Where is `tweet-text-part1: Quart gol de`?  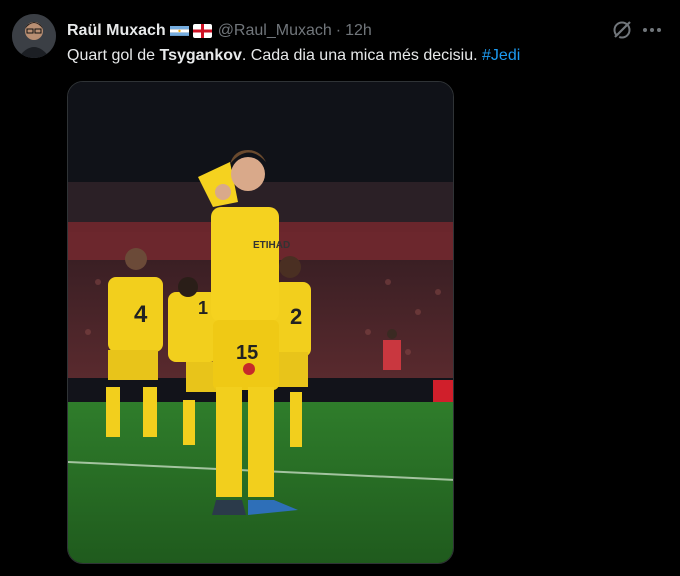
tweet-text-part1: Quart gol de is located at coordinates (113, 55).